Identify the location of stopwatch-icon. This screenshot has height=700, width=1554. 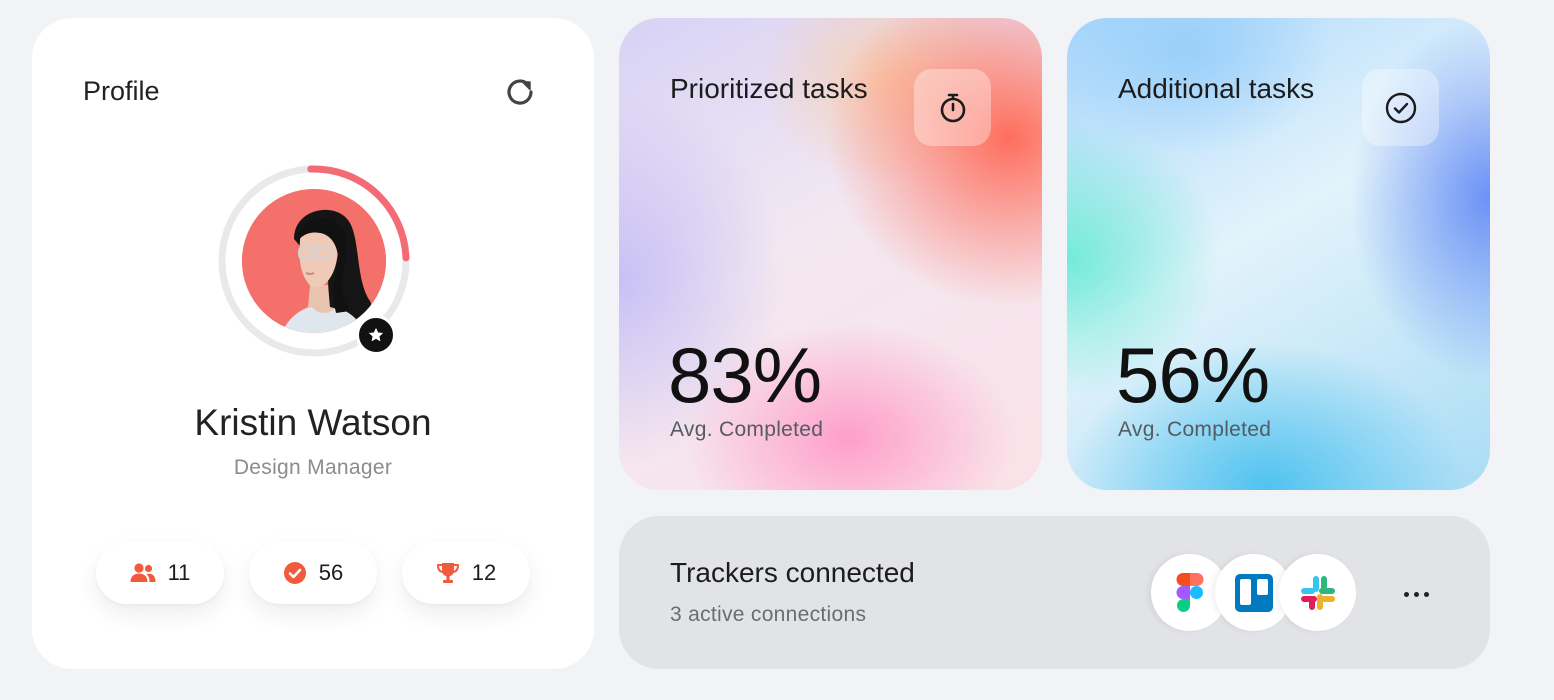
(952, 107).